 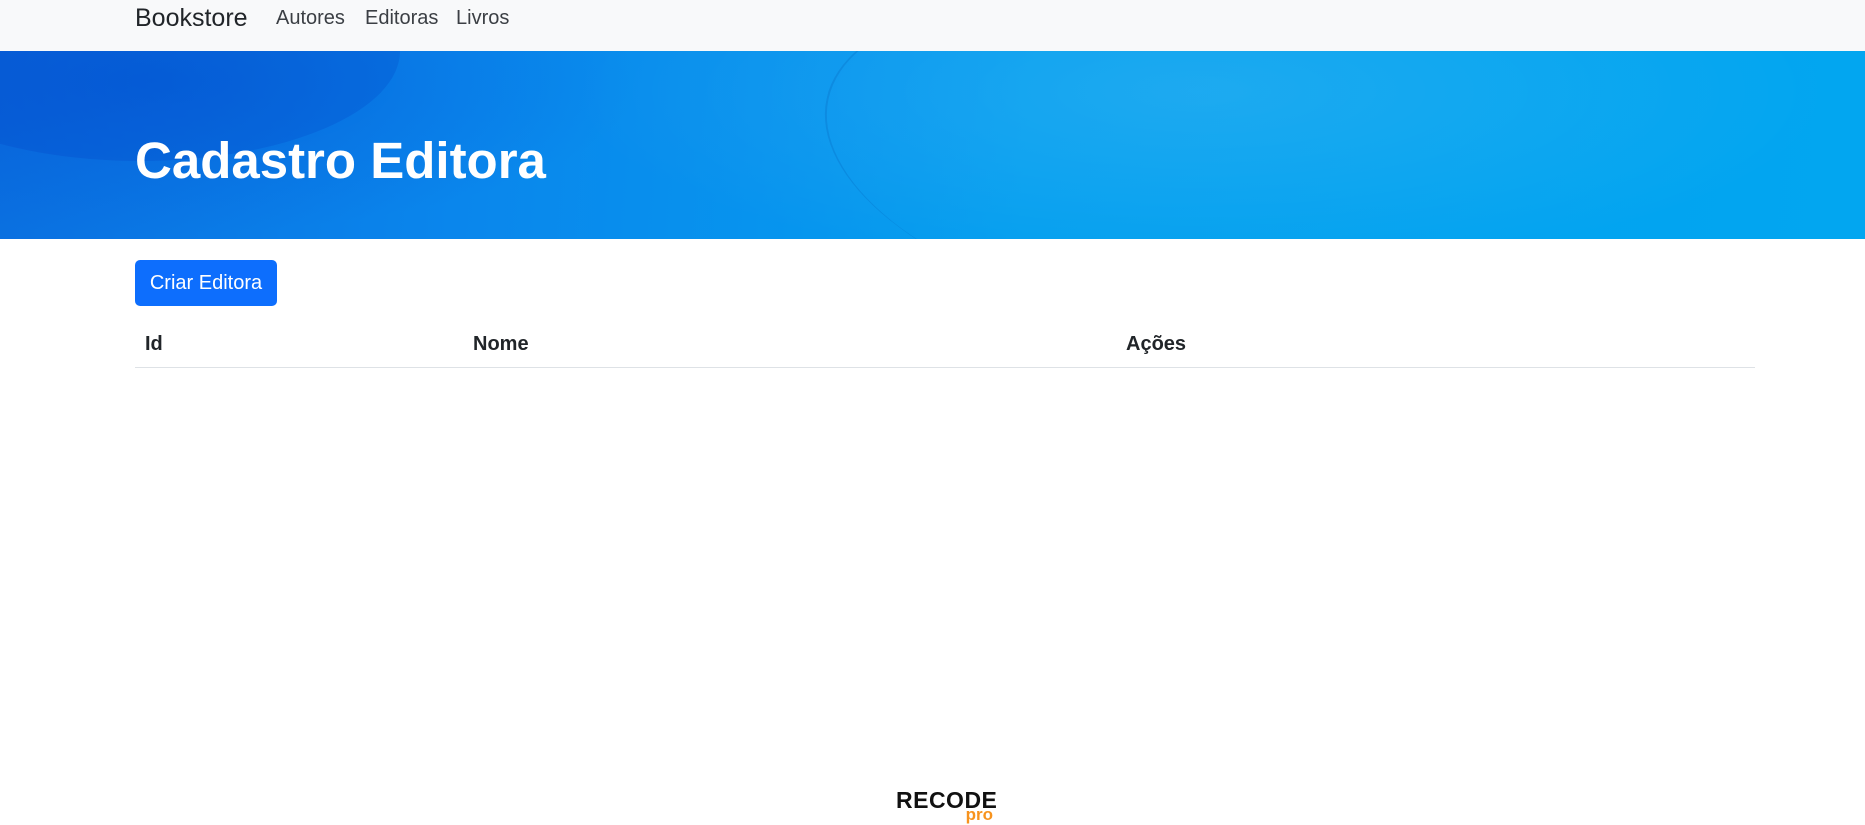 I want to click on create-editora-button: Criar Editora, so click(x=206, y=283).